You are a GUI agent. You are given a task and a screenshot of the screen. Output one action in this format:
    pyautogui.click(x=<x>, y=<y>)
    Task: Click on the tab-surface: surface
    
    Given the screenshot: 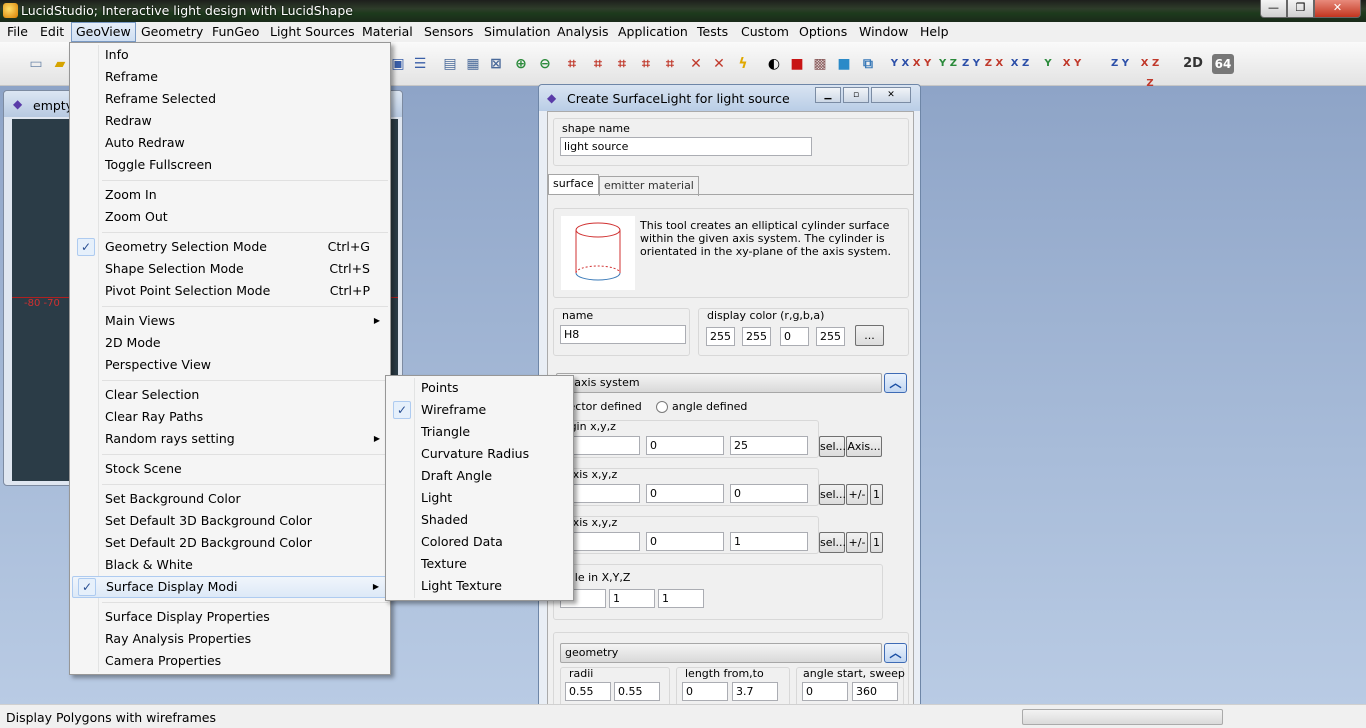 What is the action you would take?
    pyautogui.click(x=573, y=184)
    